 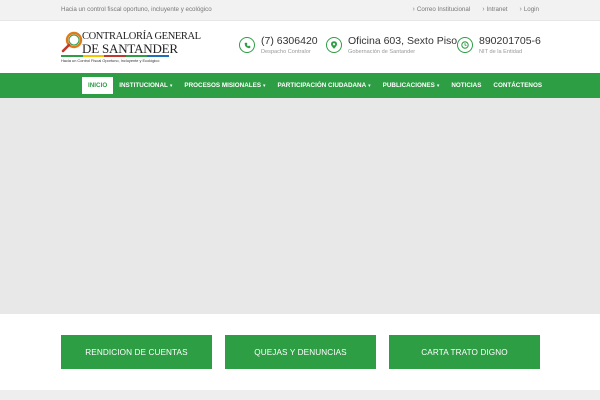 What do you see at coordinates (247, 45) in the screenshot?
I see `phone-icon` at bounding box center [247, 45].